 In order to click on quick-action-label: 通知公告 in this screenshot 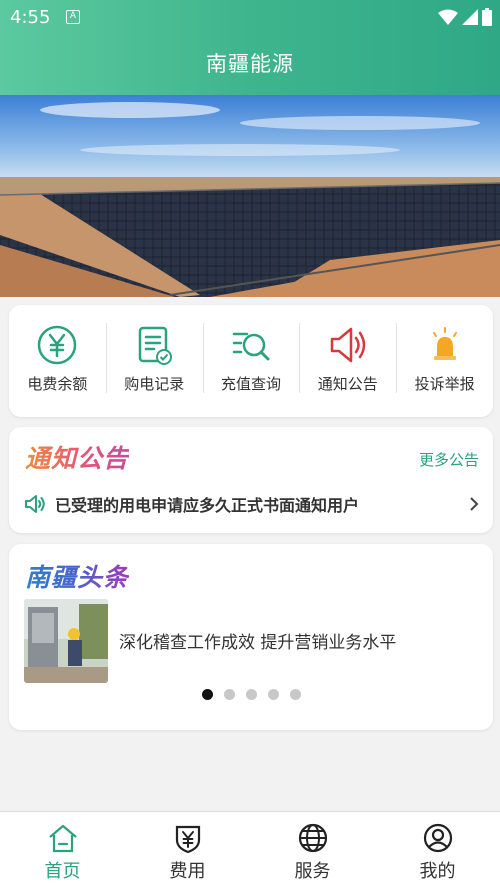, I will do `click(347, 384)`.